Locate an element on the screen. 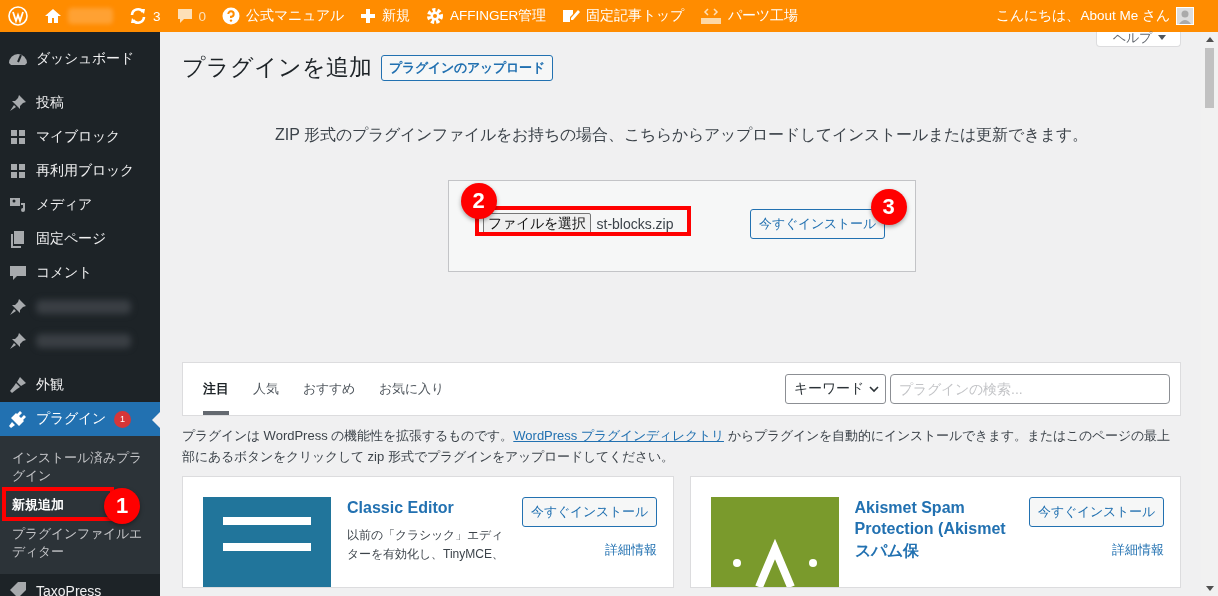 The width and height of the screenshot is (1218, 596). menu-item: コメント is located at coordinates (80, 273).